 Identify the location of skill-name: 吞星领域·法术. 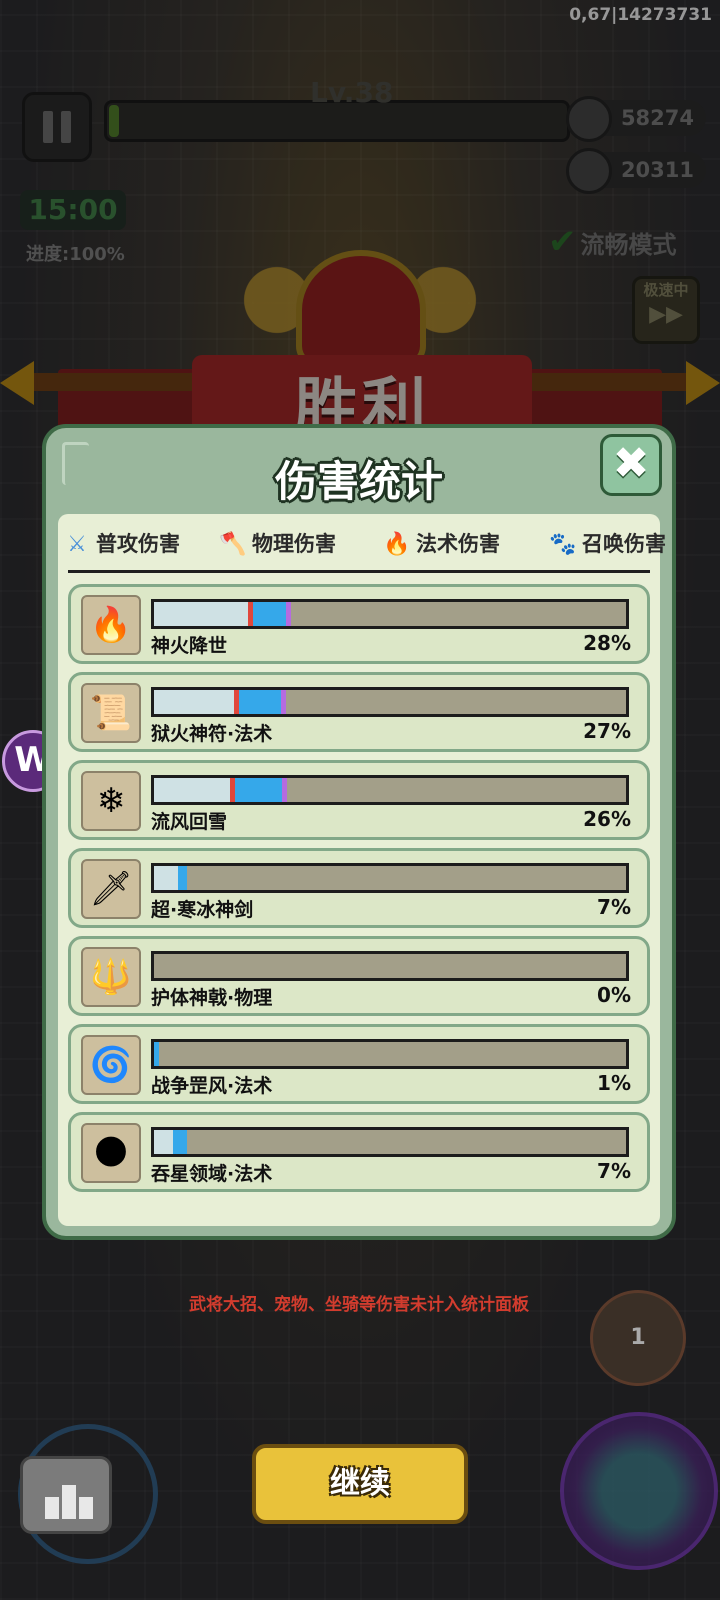
(212, 1174).